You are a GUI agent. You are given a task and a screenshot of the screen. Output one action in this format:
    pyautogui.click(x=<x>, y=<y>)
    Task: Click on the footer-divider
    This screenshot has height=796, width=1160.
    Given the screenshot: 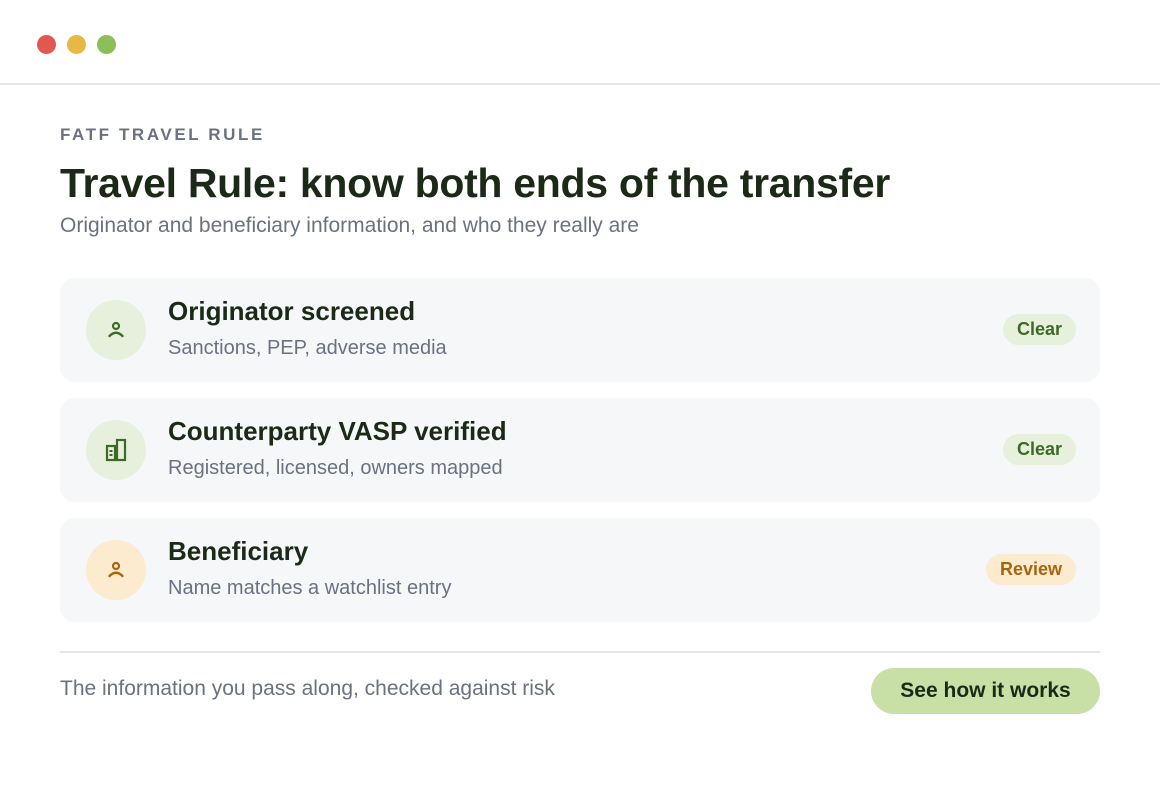 What is the action you would take?
    pyautogui.click(x=580, y=652)
    